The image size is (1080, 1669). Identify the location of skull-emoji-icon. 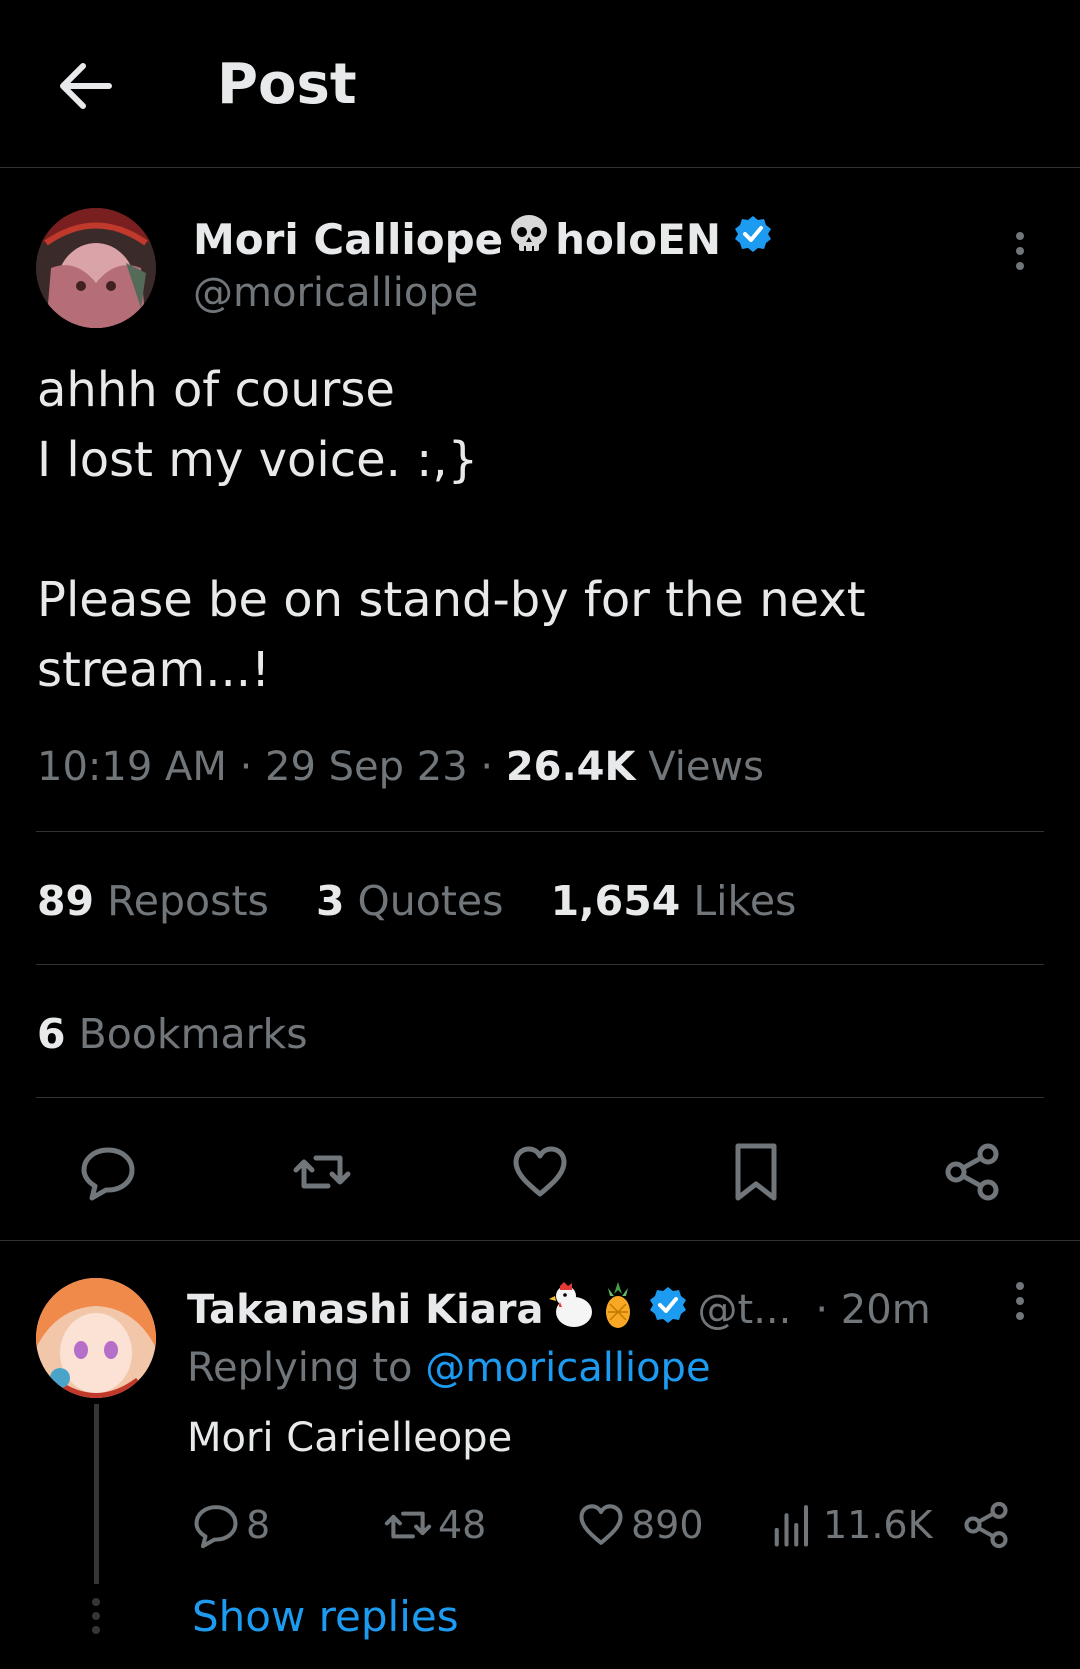
(529, 239).